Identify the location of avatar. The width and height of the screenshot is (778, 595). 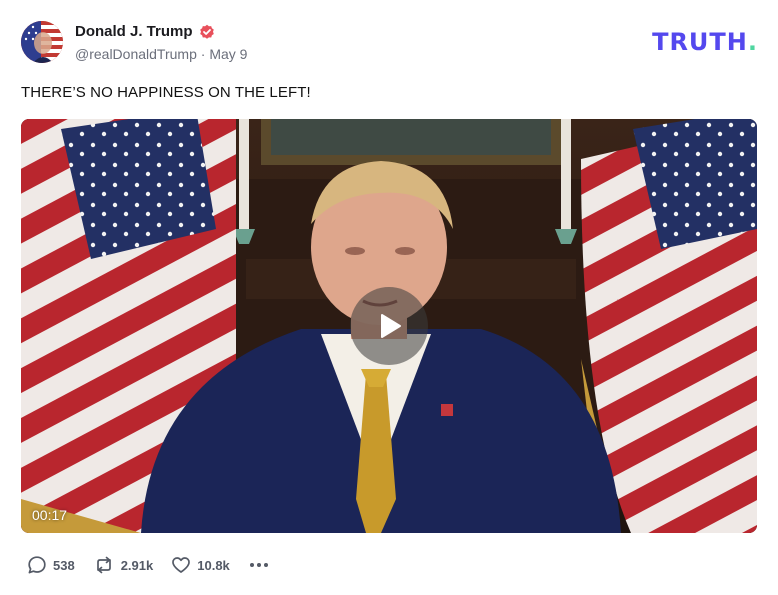
(42, 42).